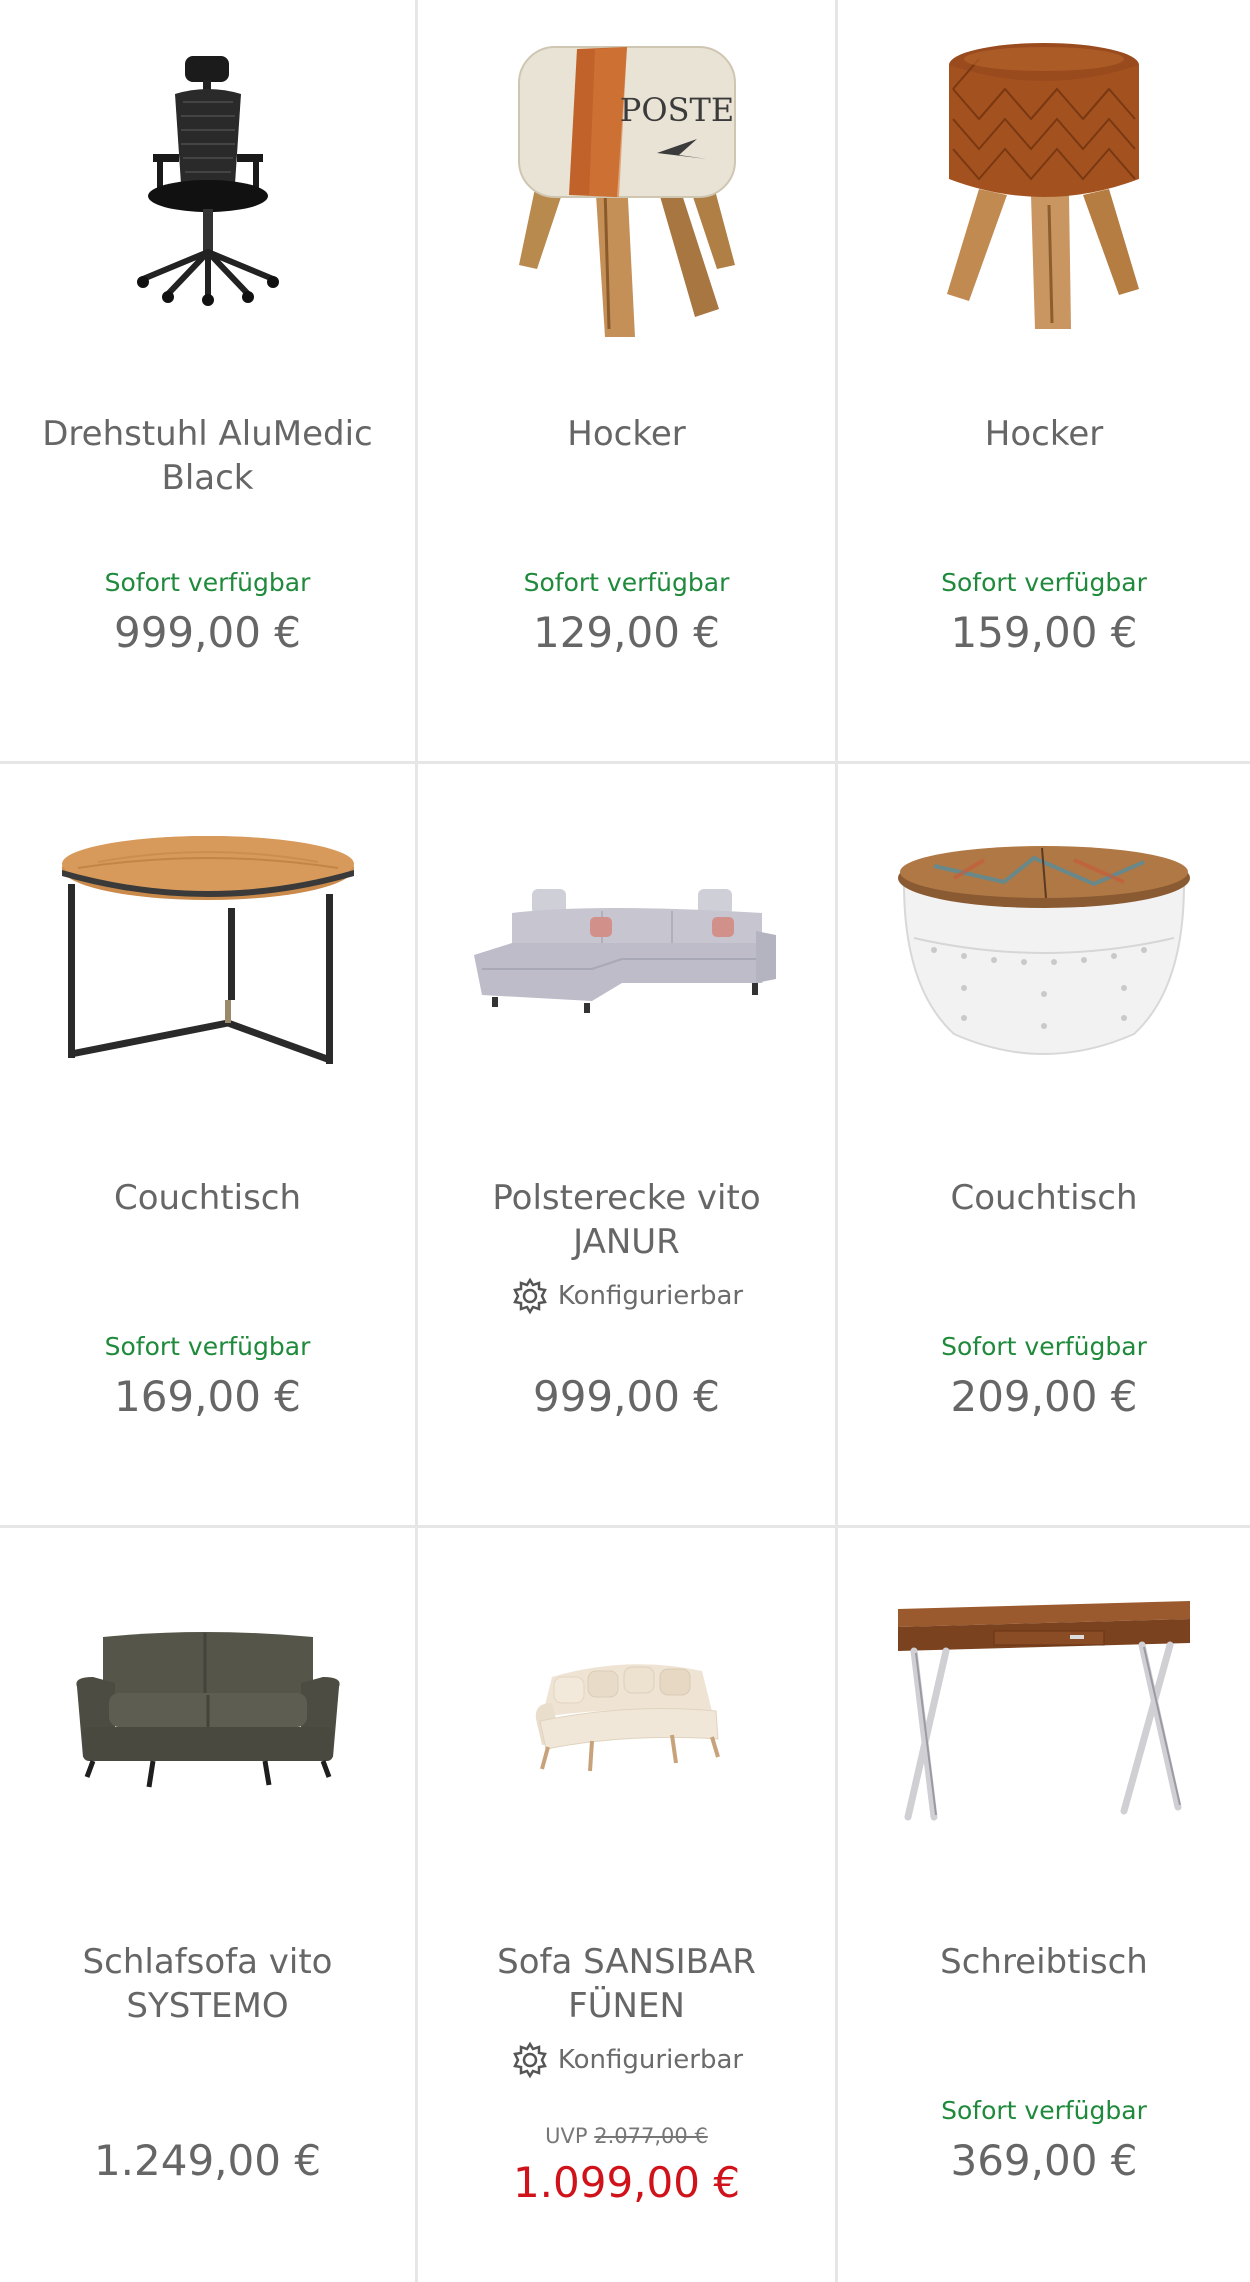 The width and height of the screenshot is (1250, 2282). What do you see at coordinates (1044, 1146) in the screenshot?
I see `product-card: Couchtisch Sofort verfügbar 209,00 €` at bounding box center [1044, 1146].